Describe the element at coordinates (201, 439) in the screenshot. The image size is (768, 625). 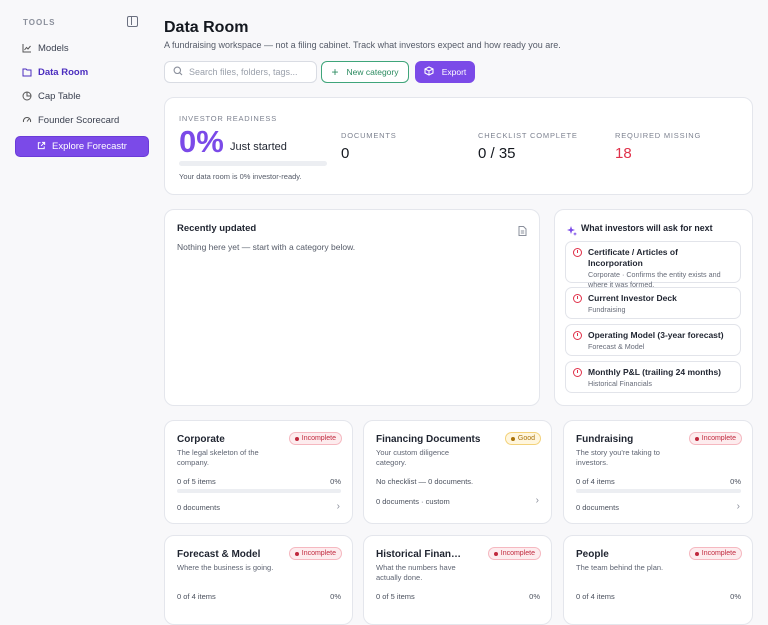
I see `category-title: Corporate` at that location.